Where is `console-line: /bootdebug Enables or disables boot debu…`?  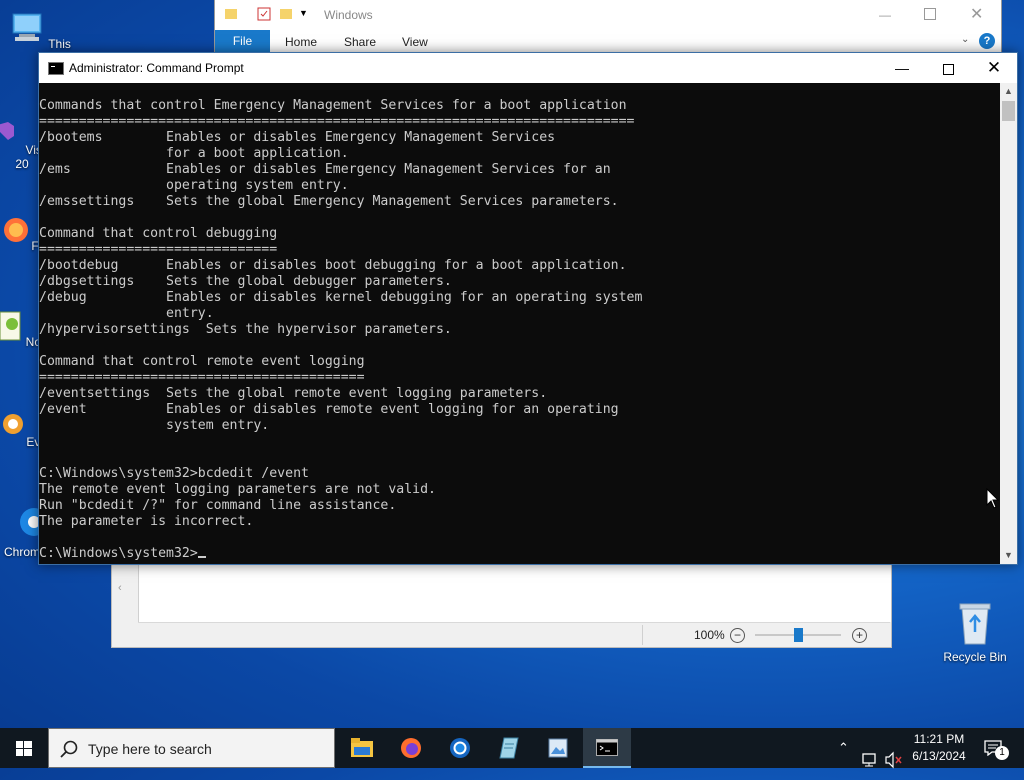
console-line: /bootdebug Enables or disables boot debu… is located at coordinates (333, 265).